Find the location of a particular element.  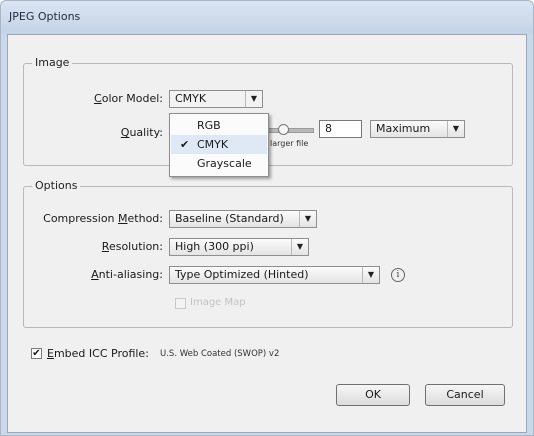

ok-button: OK is located at coordinates (373, 395).